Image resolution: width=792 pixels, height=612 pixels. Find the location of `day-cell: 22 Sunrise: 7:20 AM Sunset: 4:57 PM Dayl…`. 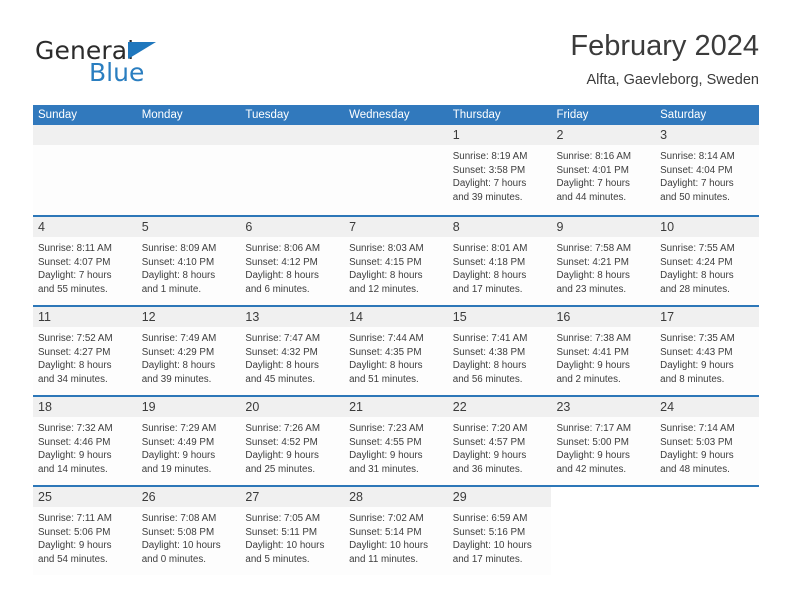

day-cell: 22 Sunrise: 7:20 AM Sunset: 4:57 PM Dayl… is located at coordinates (499, 441).